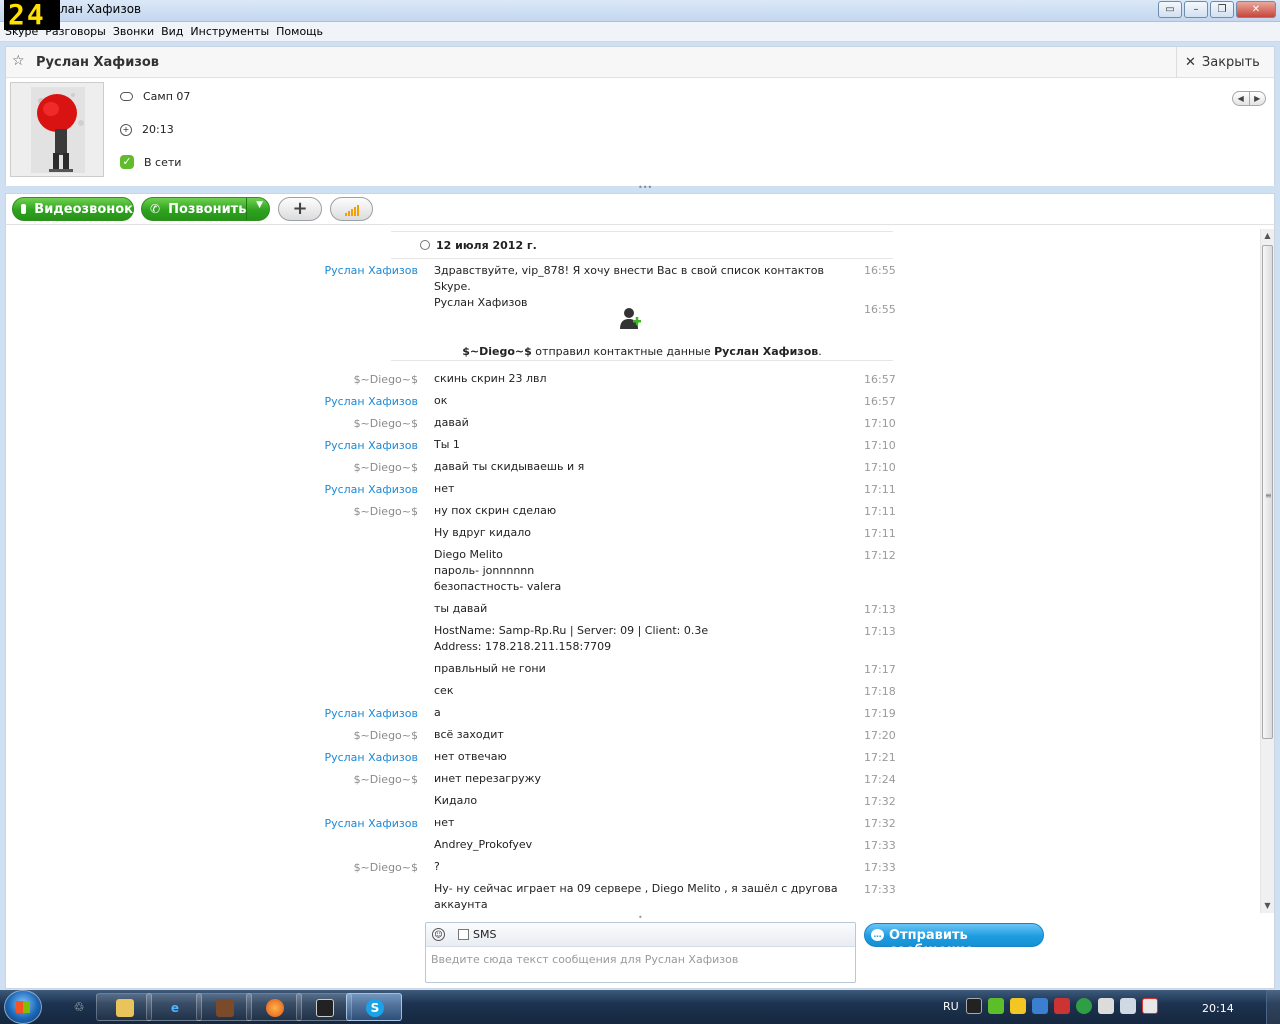 This screenshot has height=1024, width=1280. I want to click on send-message-button: … Отправить сообщение, so click(954, 940).